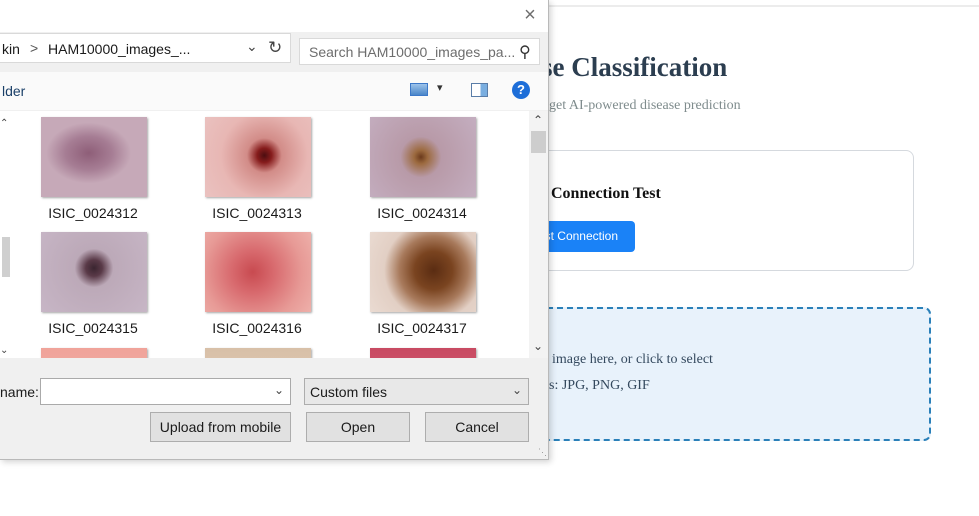  What do you see at coordinates (257, 328) in the screenshot?
I see `file-name: ISIC_0024316` at bounding box center [257, 328].